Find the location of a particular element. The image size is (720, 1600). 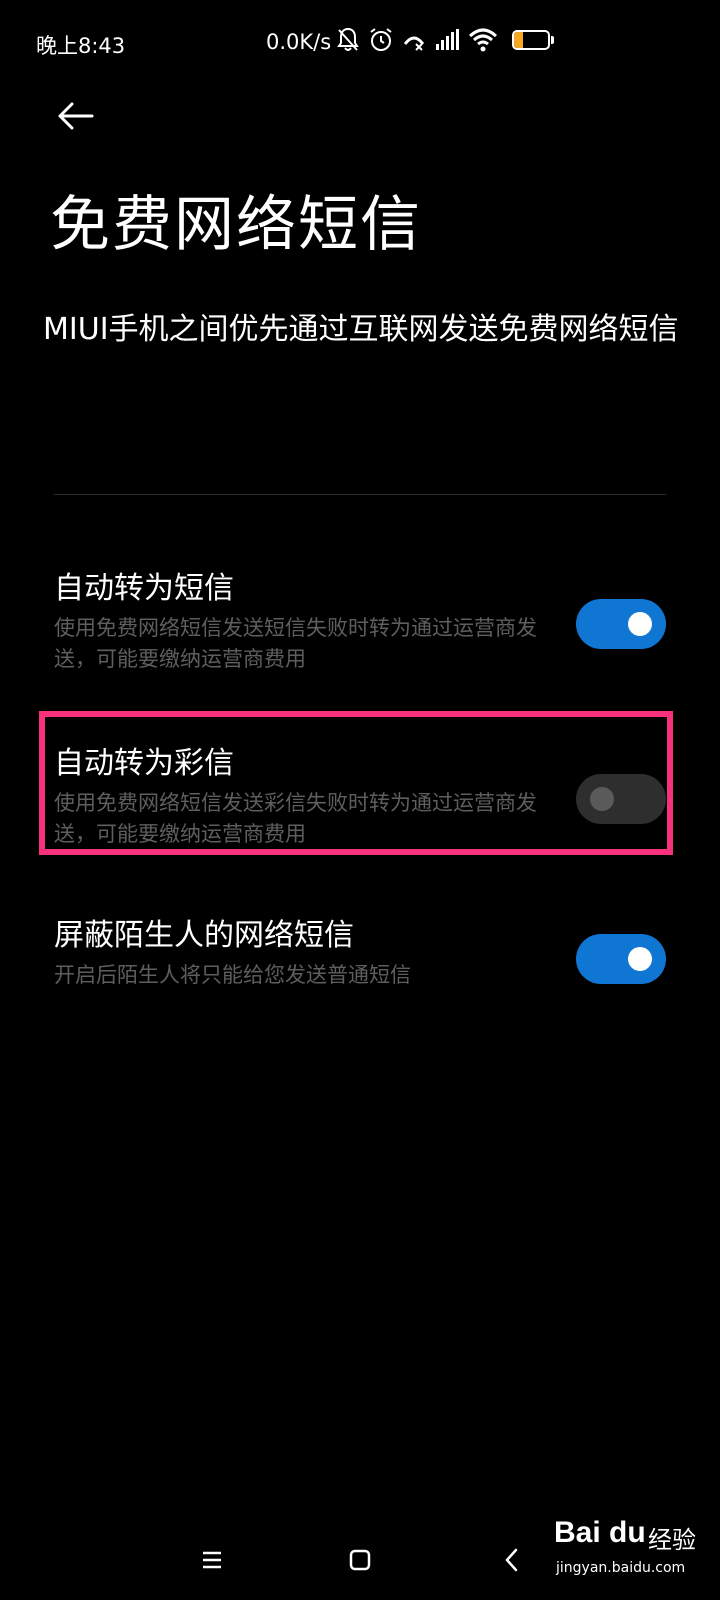

home-icon is located at coordinates (360, 1560).